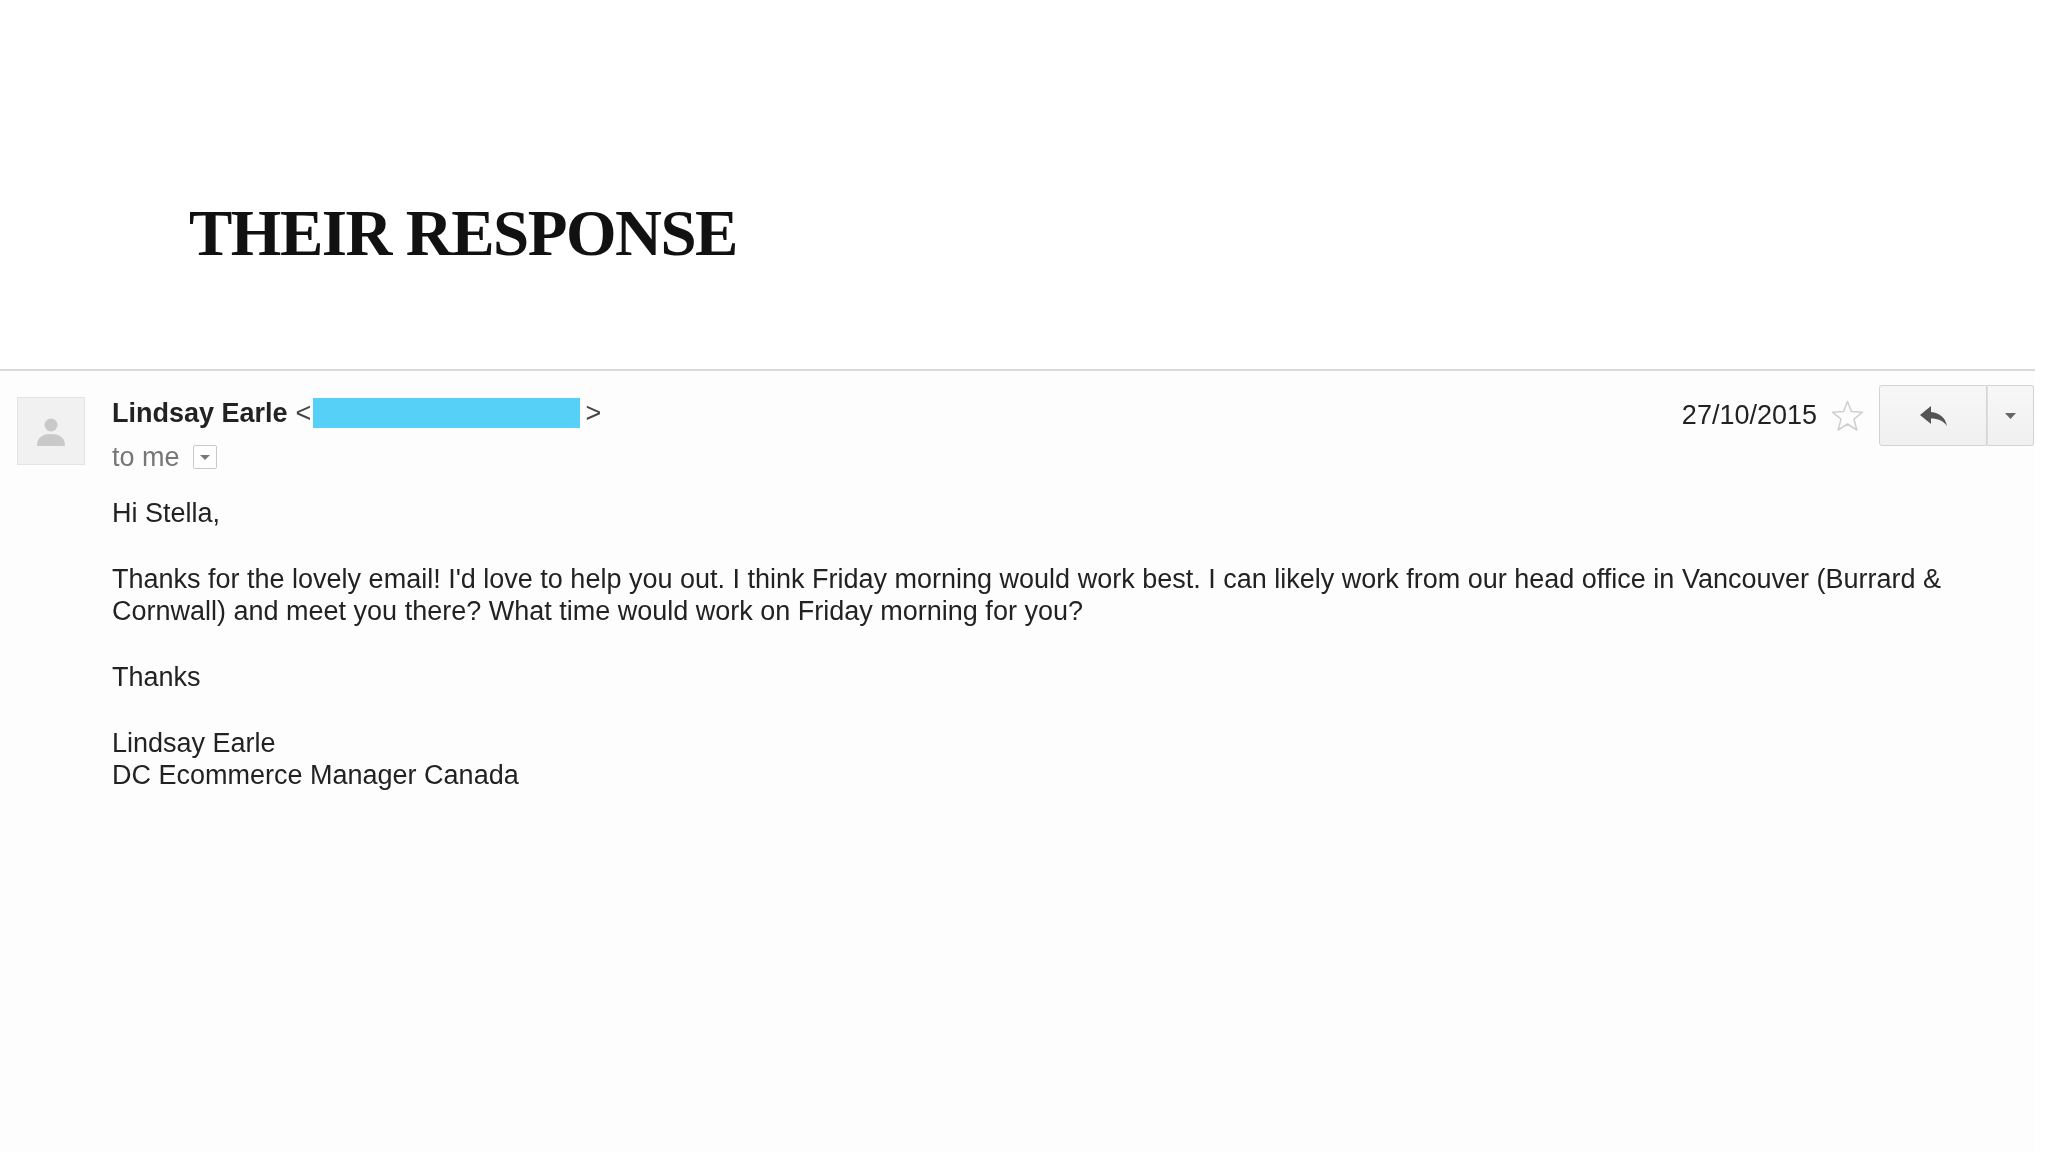 This screenshot has width=2048, height=1152. I want to click on message-date: 27/10/2015, so click(1749, 415).